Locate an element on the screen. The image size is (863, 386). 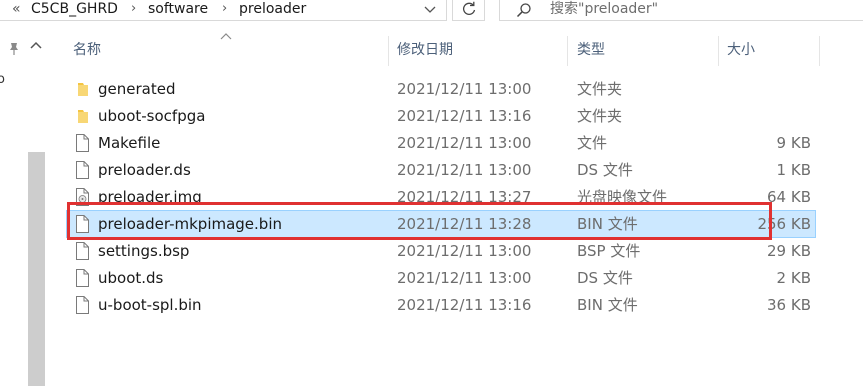
file-row-uboot-socfpga: uboot-socfpga 2021/12/11 13:16 文件夹 is located at coordinates (441, 116).